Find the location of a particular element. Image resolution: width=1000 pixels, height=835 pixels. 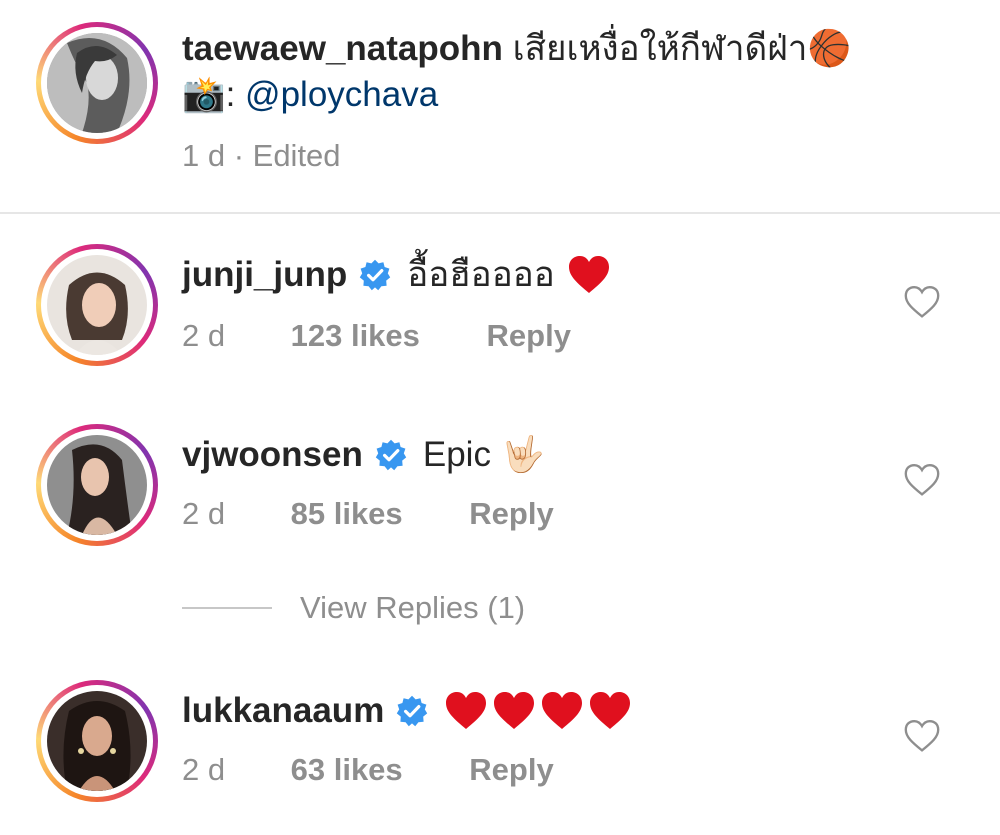

caption-meta: 1 d · Edited is located at coordinates (261, 155).